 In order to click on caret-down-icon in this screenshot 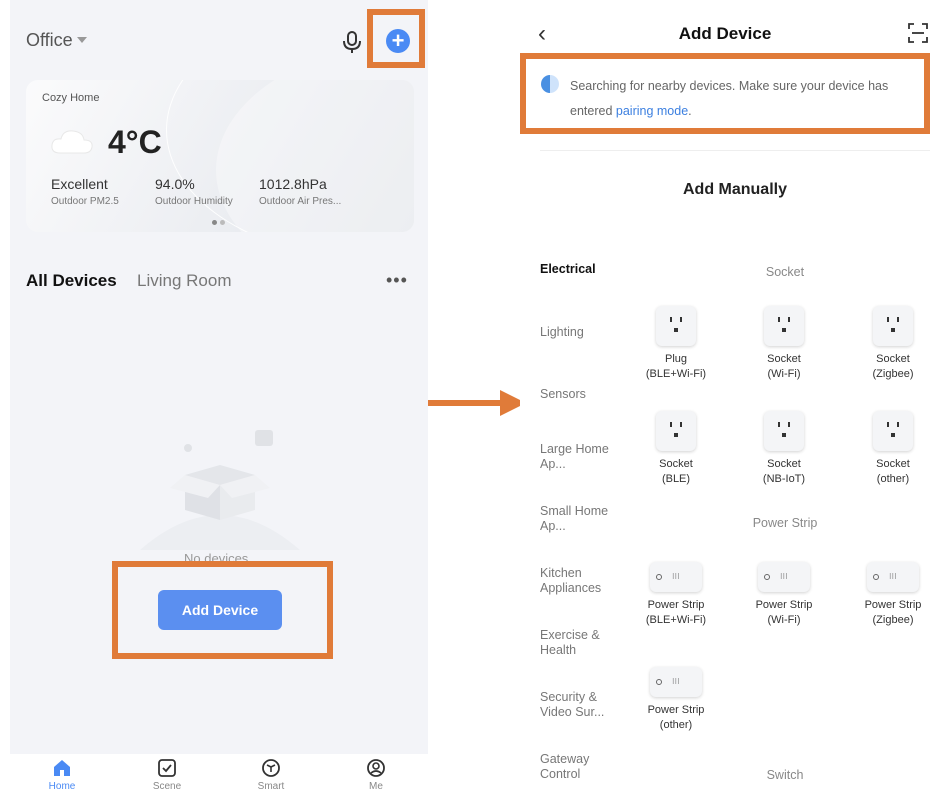, I will do `click(81, 40)`.